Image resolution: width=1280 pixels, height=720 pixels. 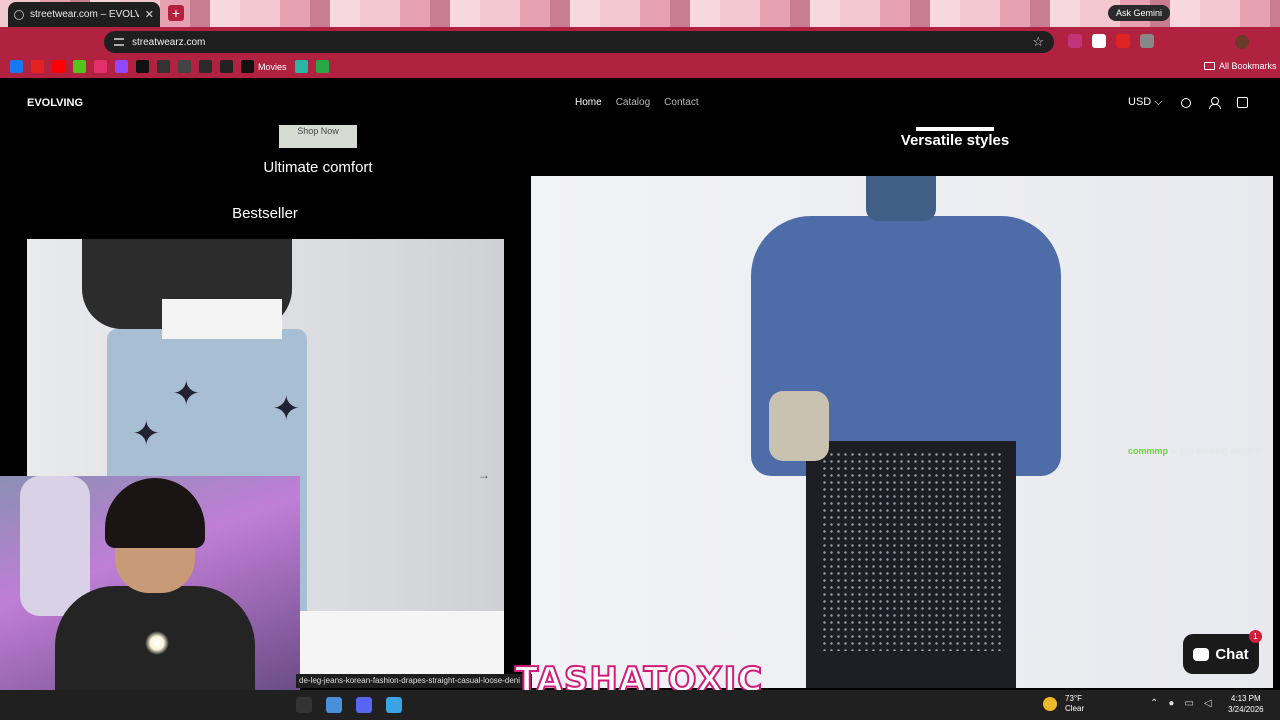 What do you see at coordinates (579, 42) in the screenshot?
I see `url-input: streatwearz.com ☆` at bounding box center [579, 42].